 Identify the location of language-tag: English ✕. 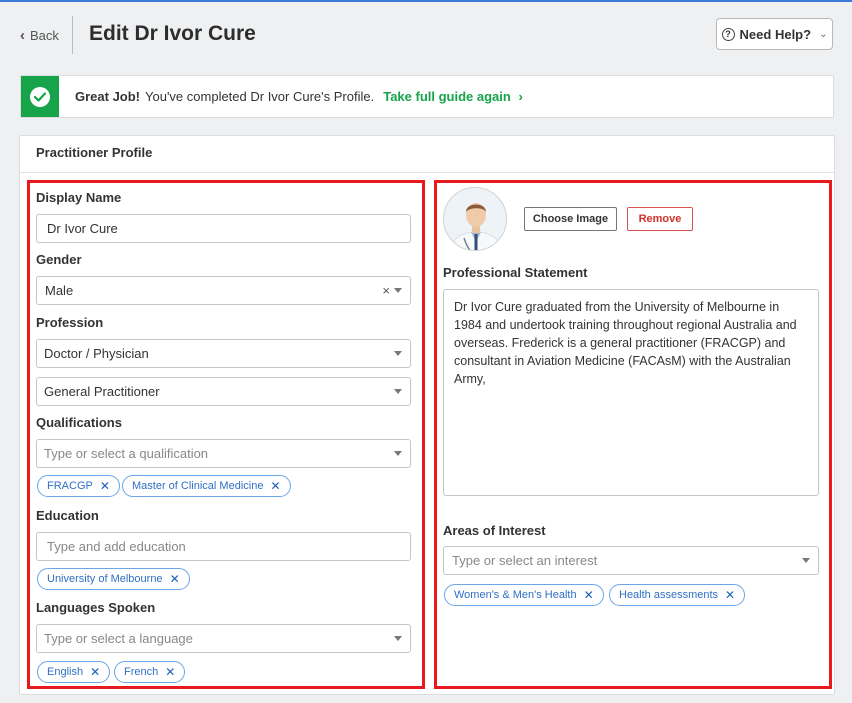
(74, 672).